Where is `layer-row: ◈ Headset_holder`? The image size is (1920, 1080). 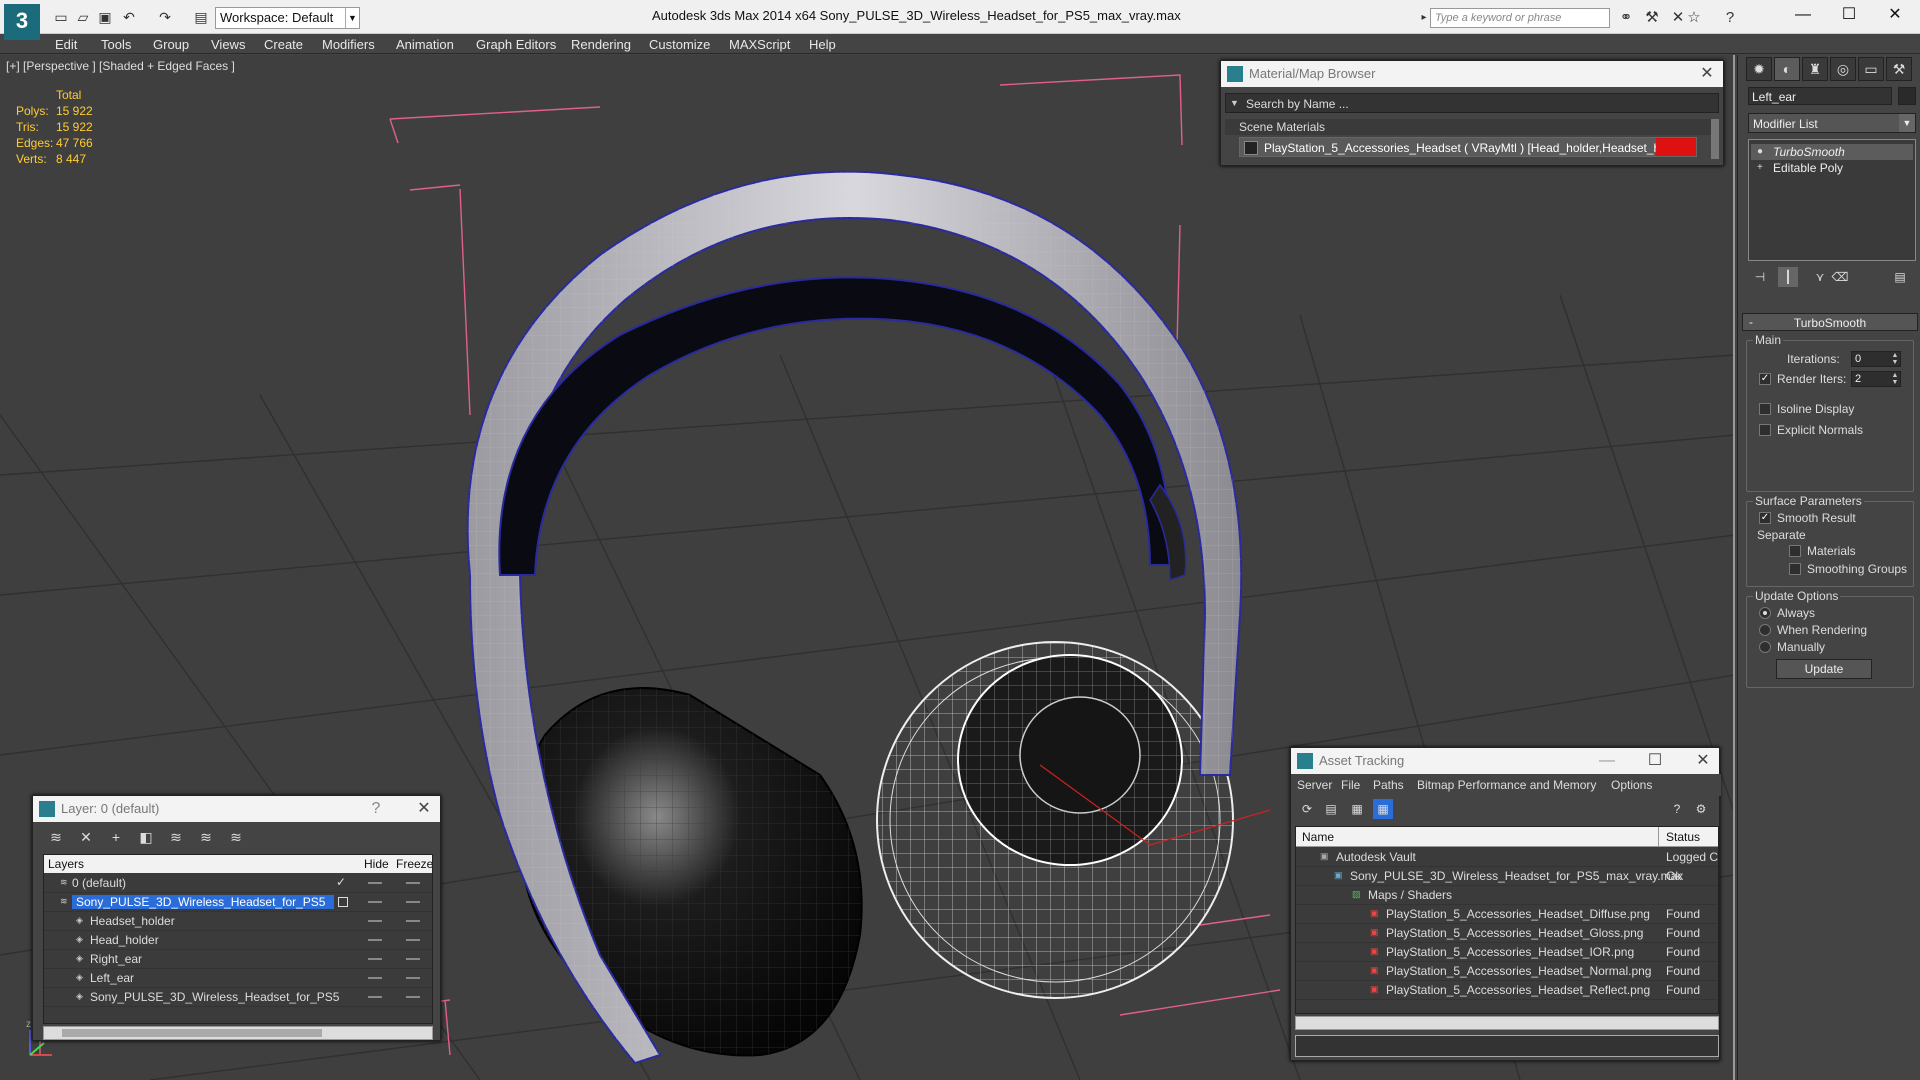
layer-row: ◈ Headset_holder is located at coordinates (238, 921).